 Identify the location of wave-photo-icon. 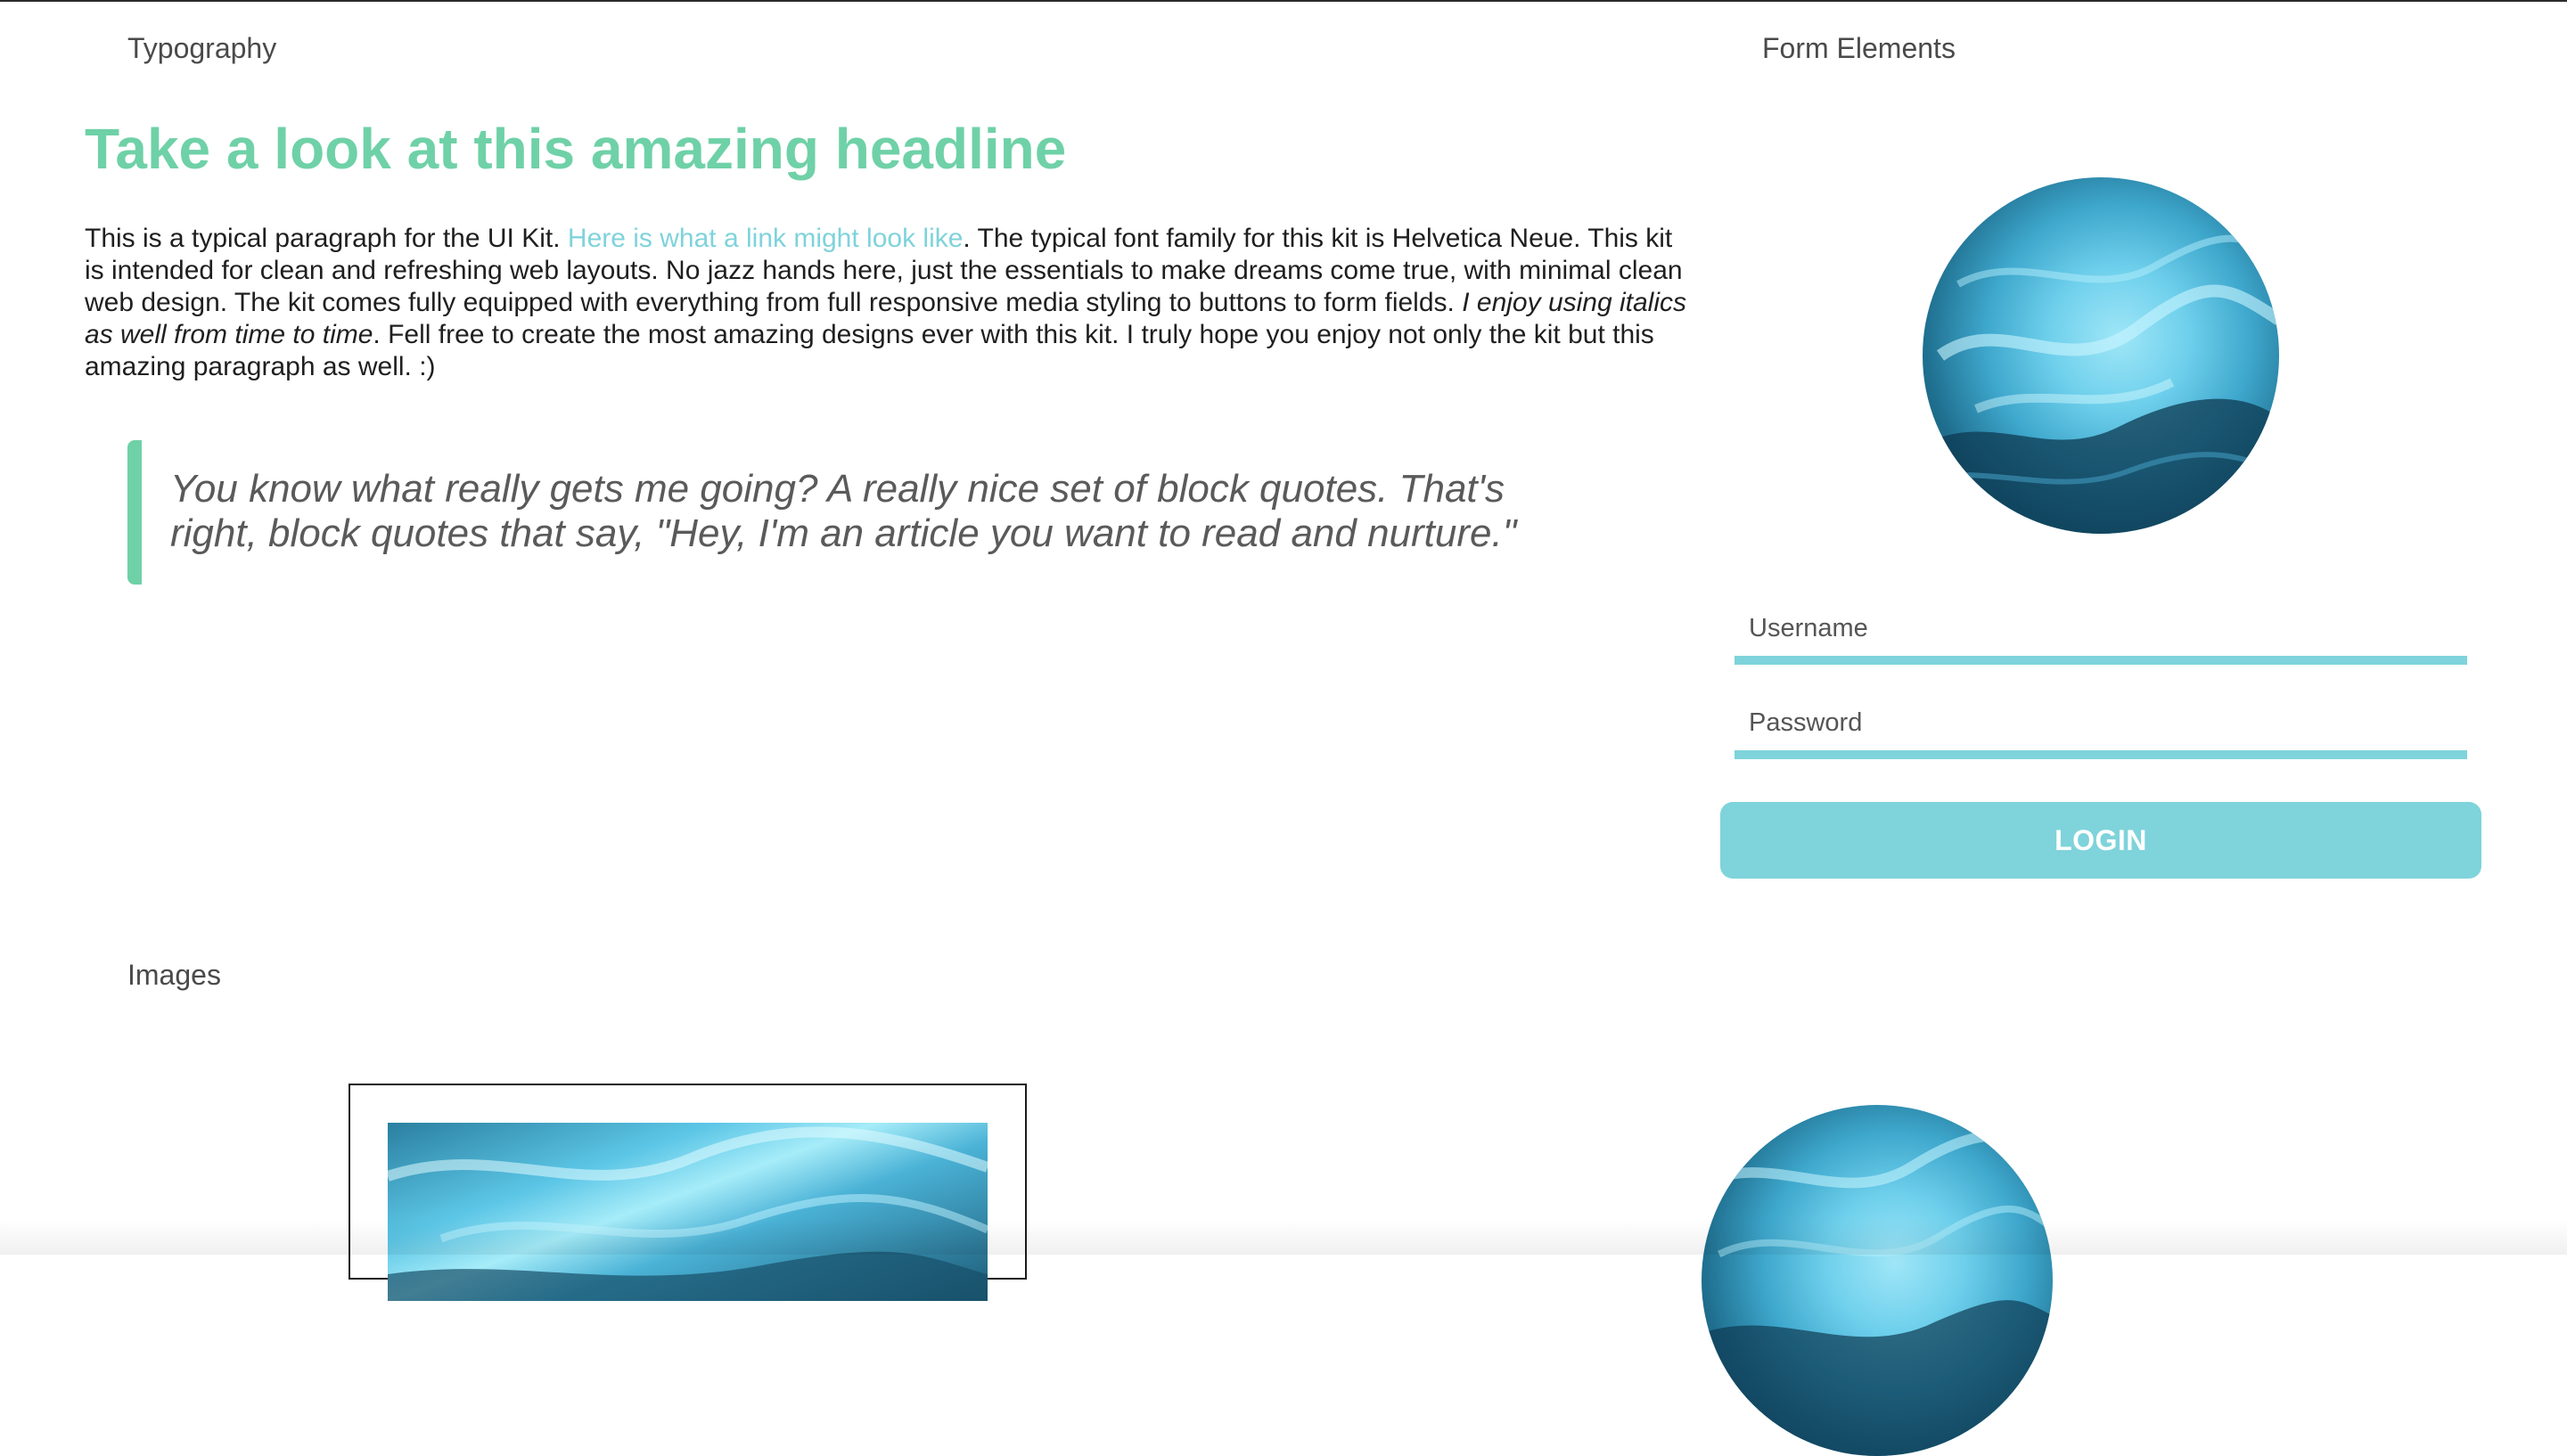
(688, 1214).